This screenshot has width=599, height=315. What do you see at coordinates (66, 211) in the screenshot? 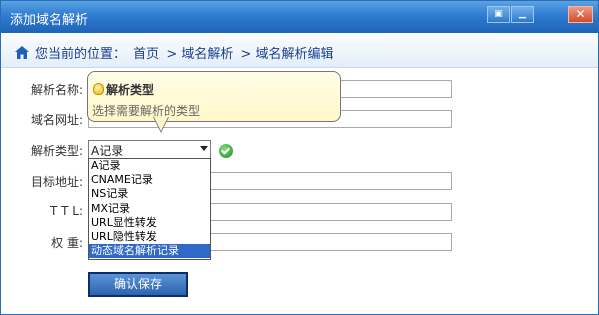
I see `ttl-label: T T L:` at bounding box center [66, 211].